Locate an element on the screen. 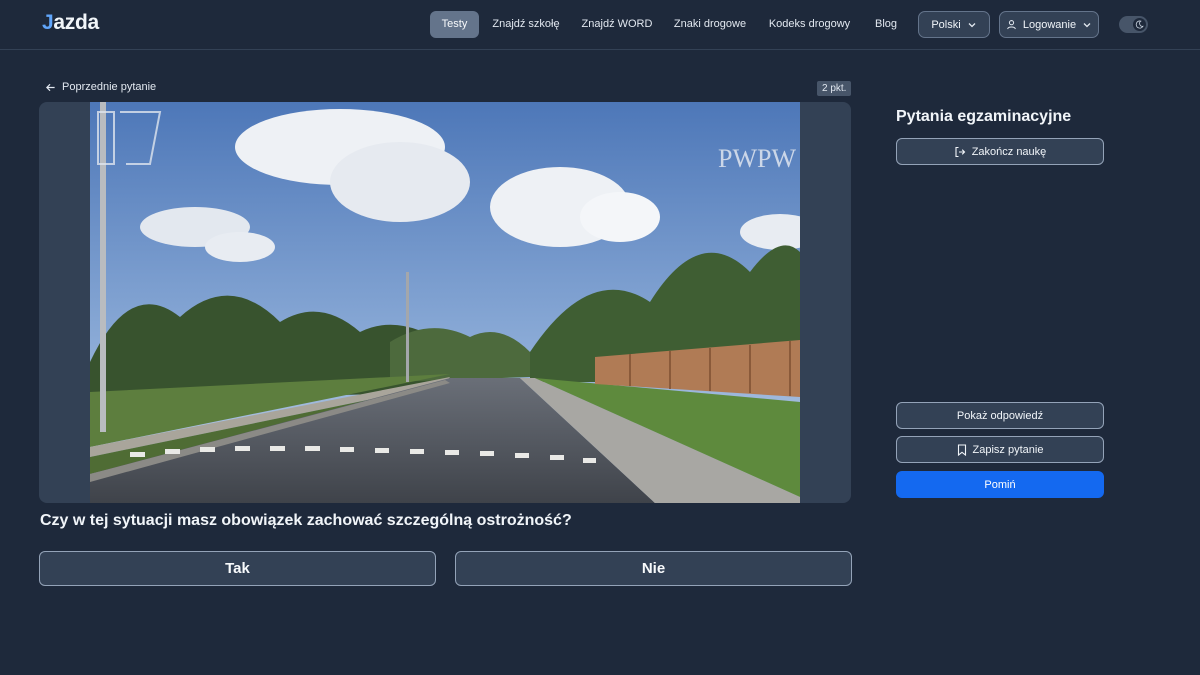 The width and height of the screenshot is (1200, 675). login-label: Logowanie is located at coordinates (1049, 24).